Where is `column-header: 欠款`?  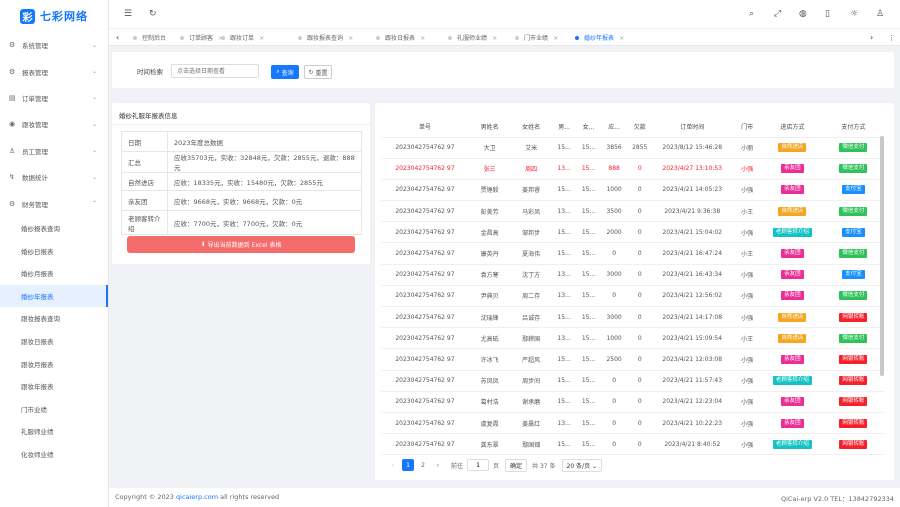 column-header: 欠款 is located at coordinates (639, 127).